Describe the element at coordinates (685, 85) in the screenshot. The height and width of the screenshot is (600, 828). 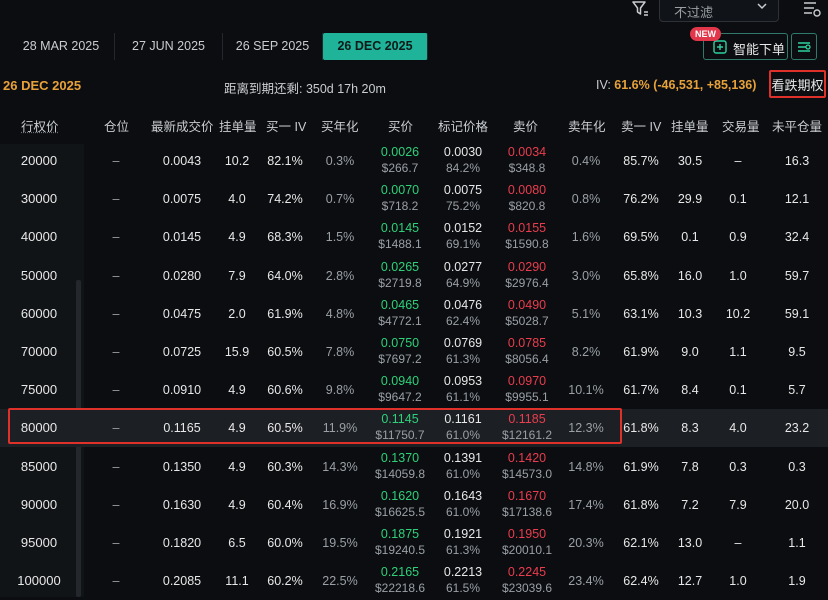
I see `iv-value: 61.6% (-46,531, +85,136)` at that location.